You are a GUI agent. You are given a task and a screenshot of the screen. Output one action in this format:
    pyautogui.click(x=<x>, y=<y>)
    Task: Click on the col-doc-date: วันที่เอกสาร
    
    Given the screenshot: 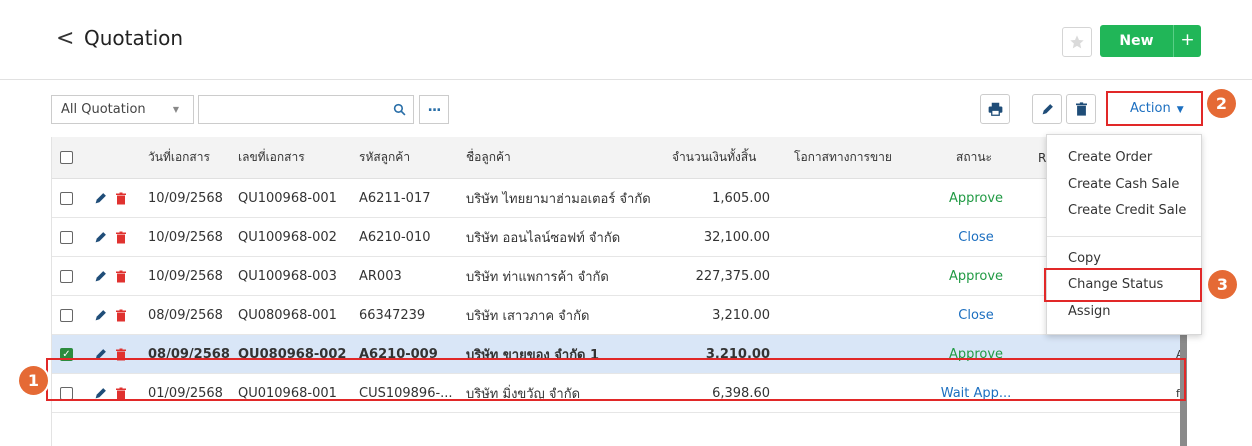 What is the action you would take?
    pyautogui.click(x=179, y=157)
    